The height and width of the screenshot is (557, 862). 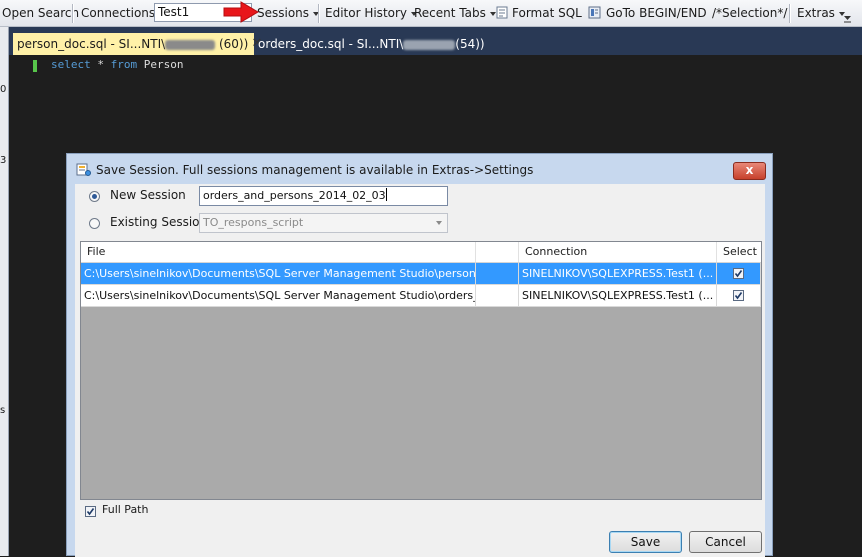 I want to click on column-header-connection: Connection, so click(x=618, y=252).